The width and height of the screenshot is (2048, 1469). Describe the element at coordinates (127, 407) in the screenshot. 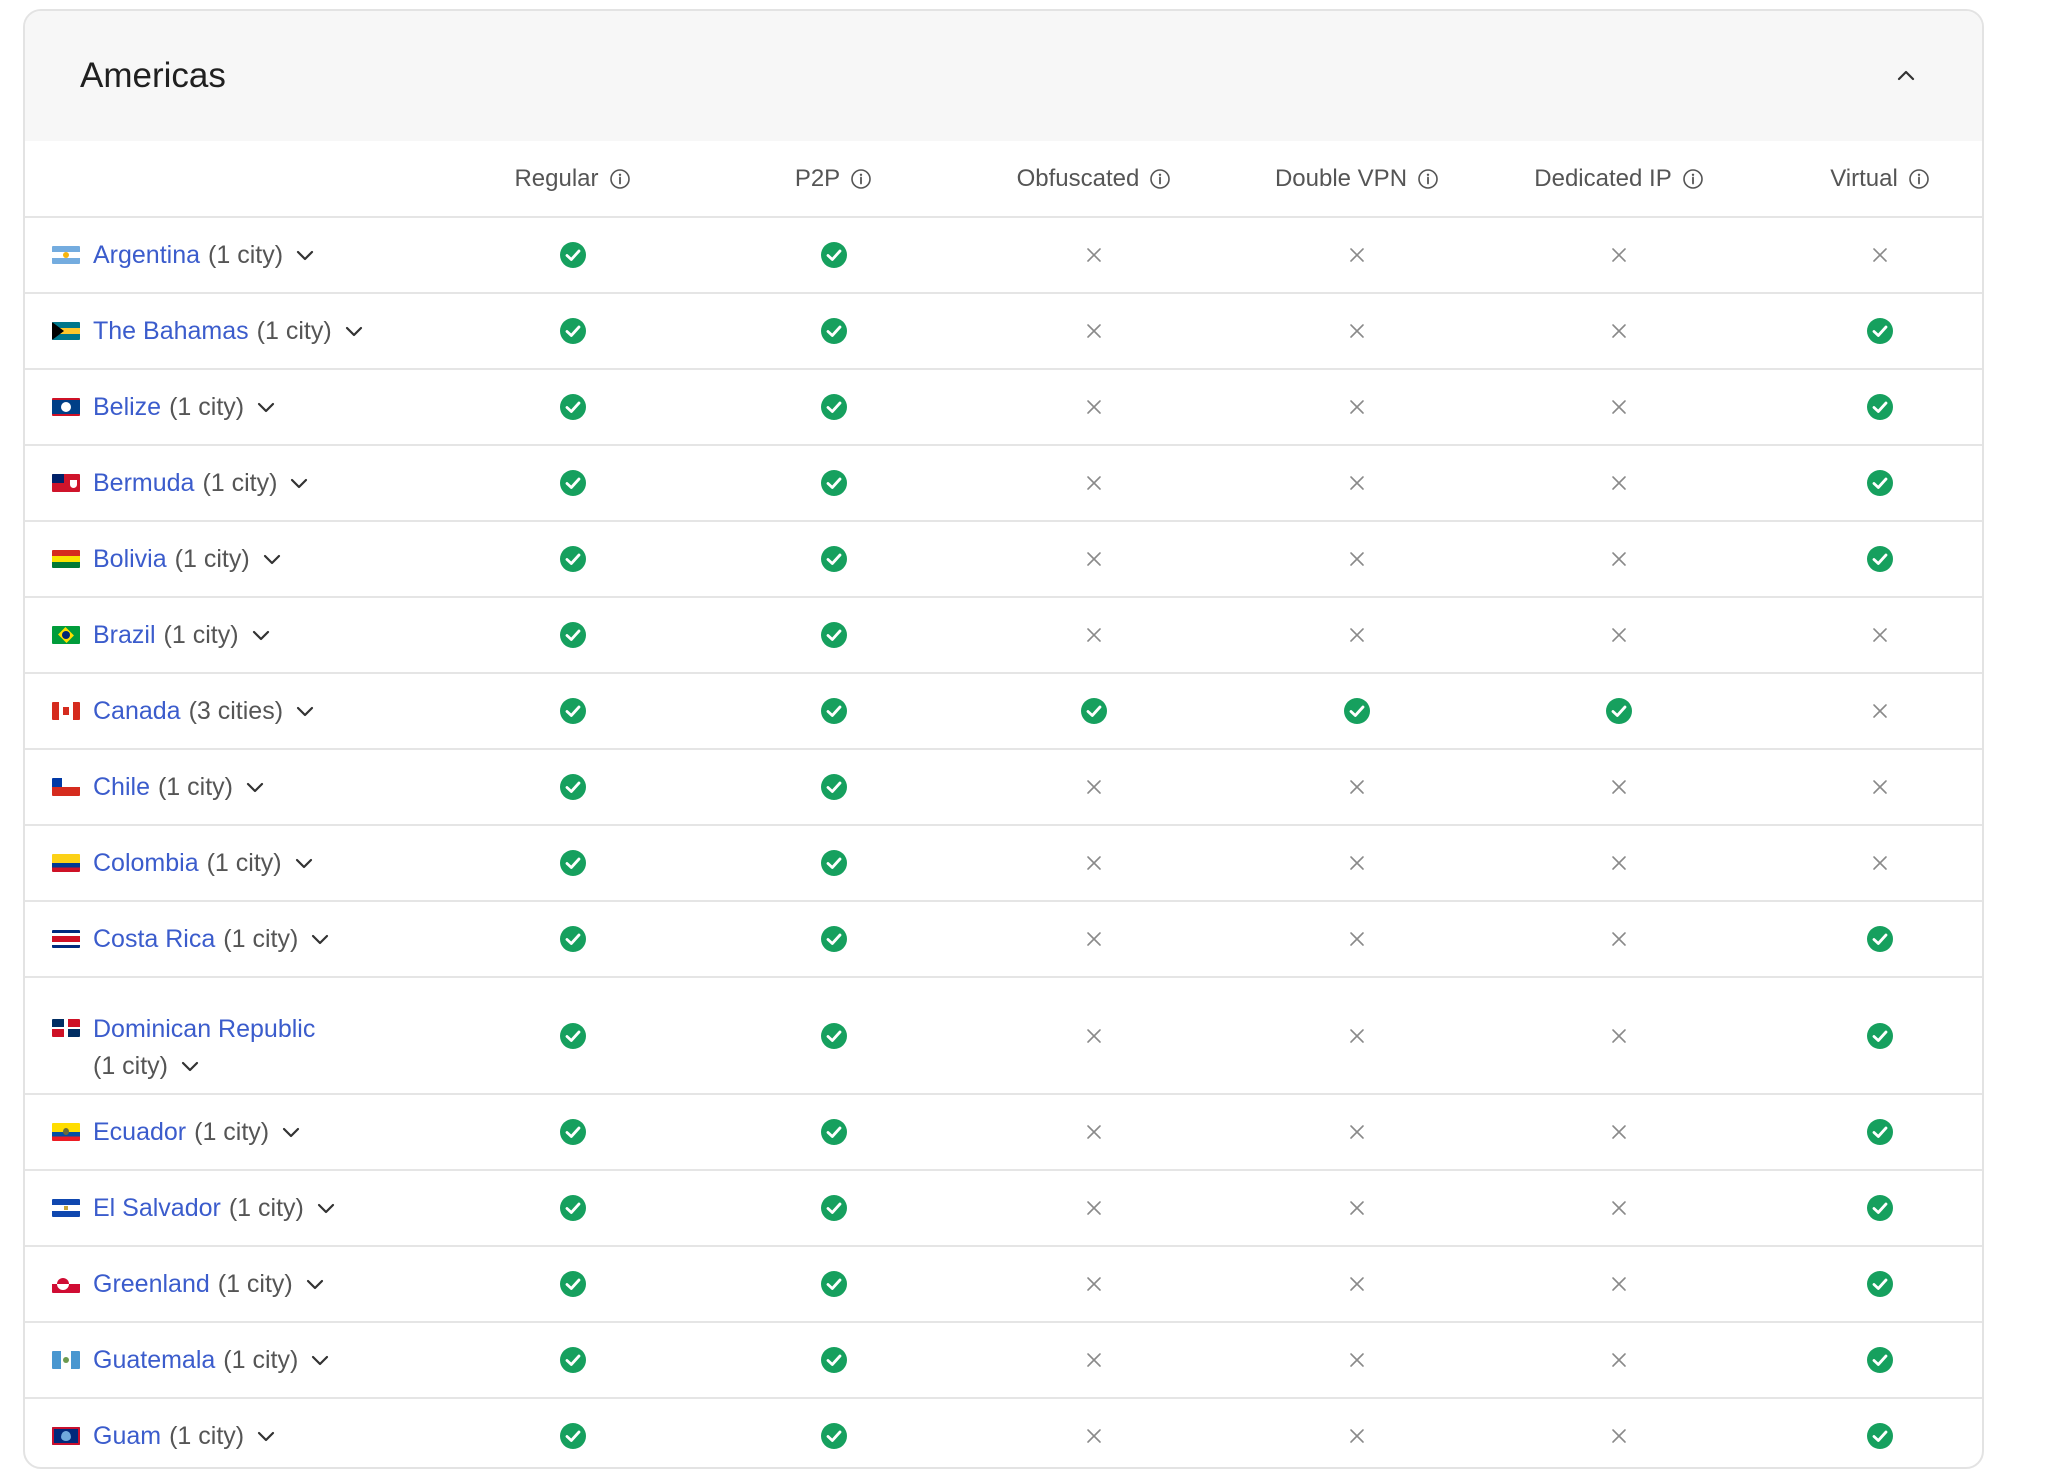

I see `country-name-link: Belize` at that location.